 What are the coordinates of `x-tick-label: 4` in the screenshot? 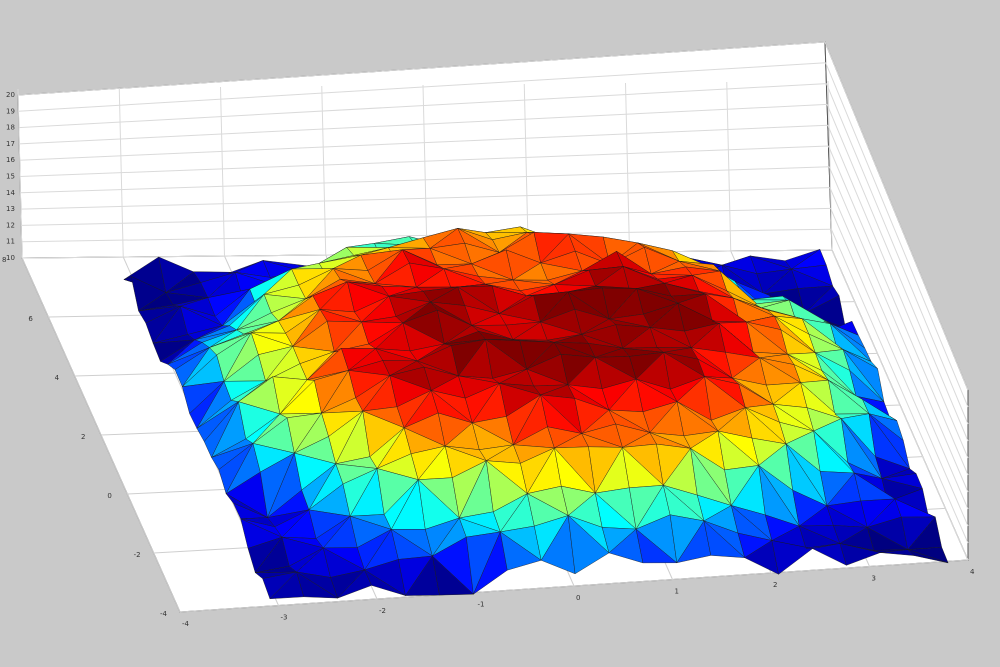 It's located at (972, 572).